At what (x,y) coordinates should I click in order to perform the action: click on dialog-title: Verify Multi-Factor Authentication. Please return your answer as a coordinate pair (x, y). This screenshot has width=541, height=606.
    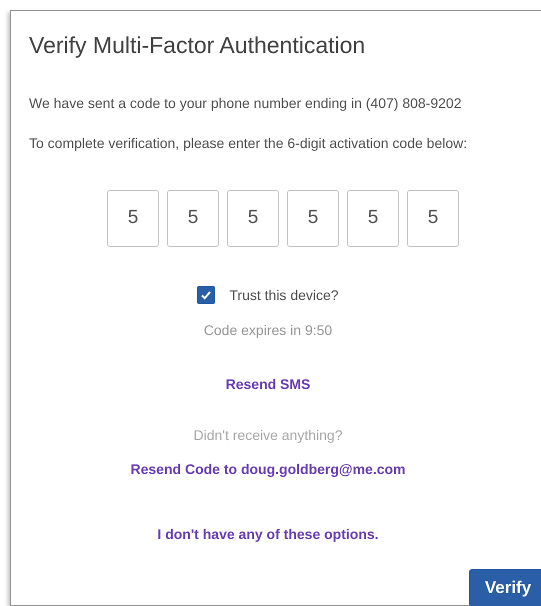
    Looking at the image, I should click on (197, 45).